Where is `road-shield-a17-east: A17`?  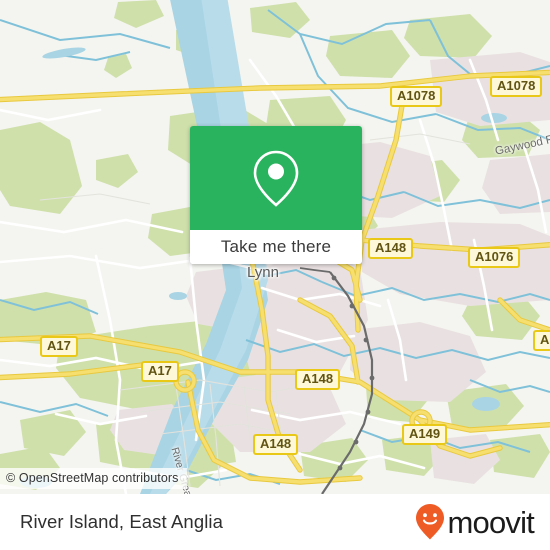
road-shield-a17-east: A17 is located at coordinates (160, 371).